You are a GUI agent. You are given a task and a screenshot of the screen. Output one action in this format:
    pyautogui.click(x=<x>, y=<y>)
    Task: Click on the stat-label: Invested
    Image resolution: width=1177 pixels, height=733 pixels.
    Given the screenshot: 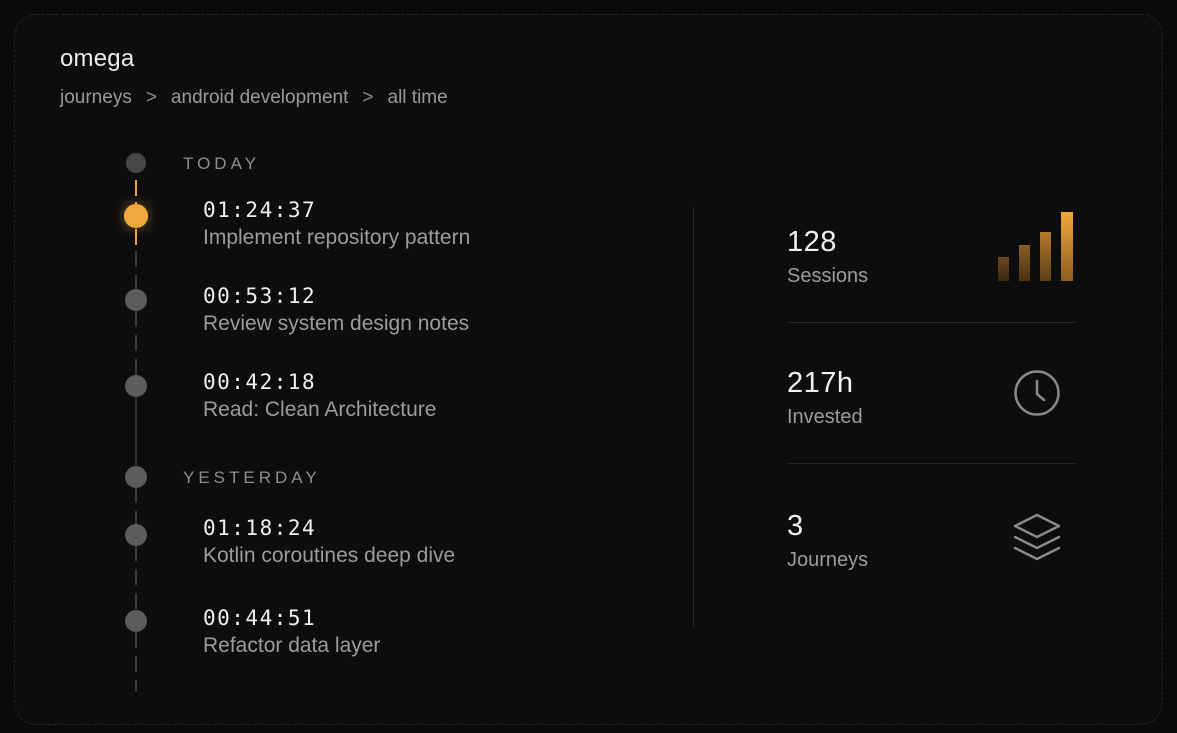 What is the action you would take?
    pyautogui.click(x=825, y=417)
    